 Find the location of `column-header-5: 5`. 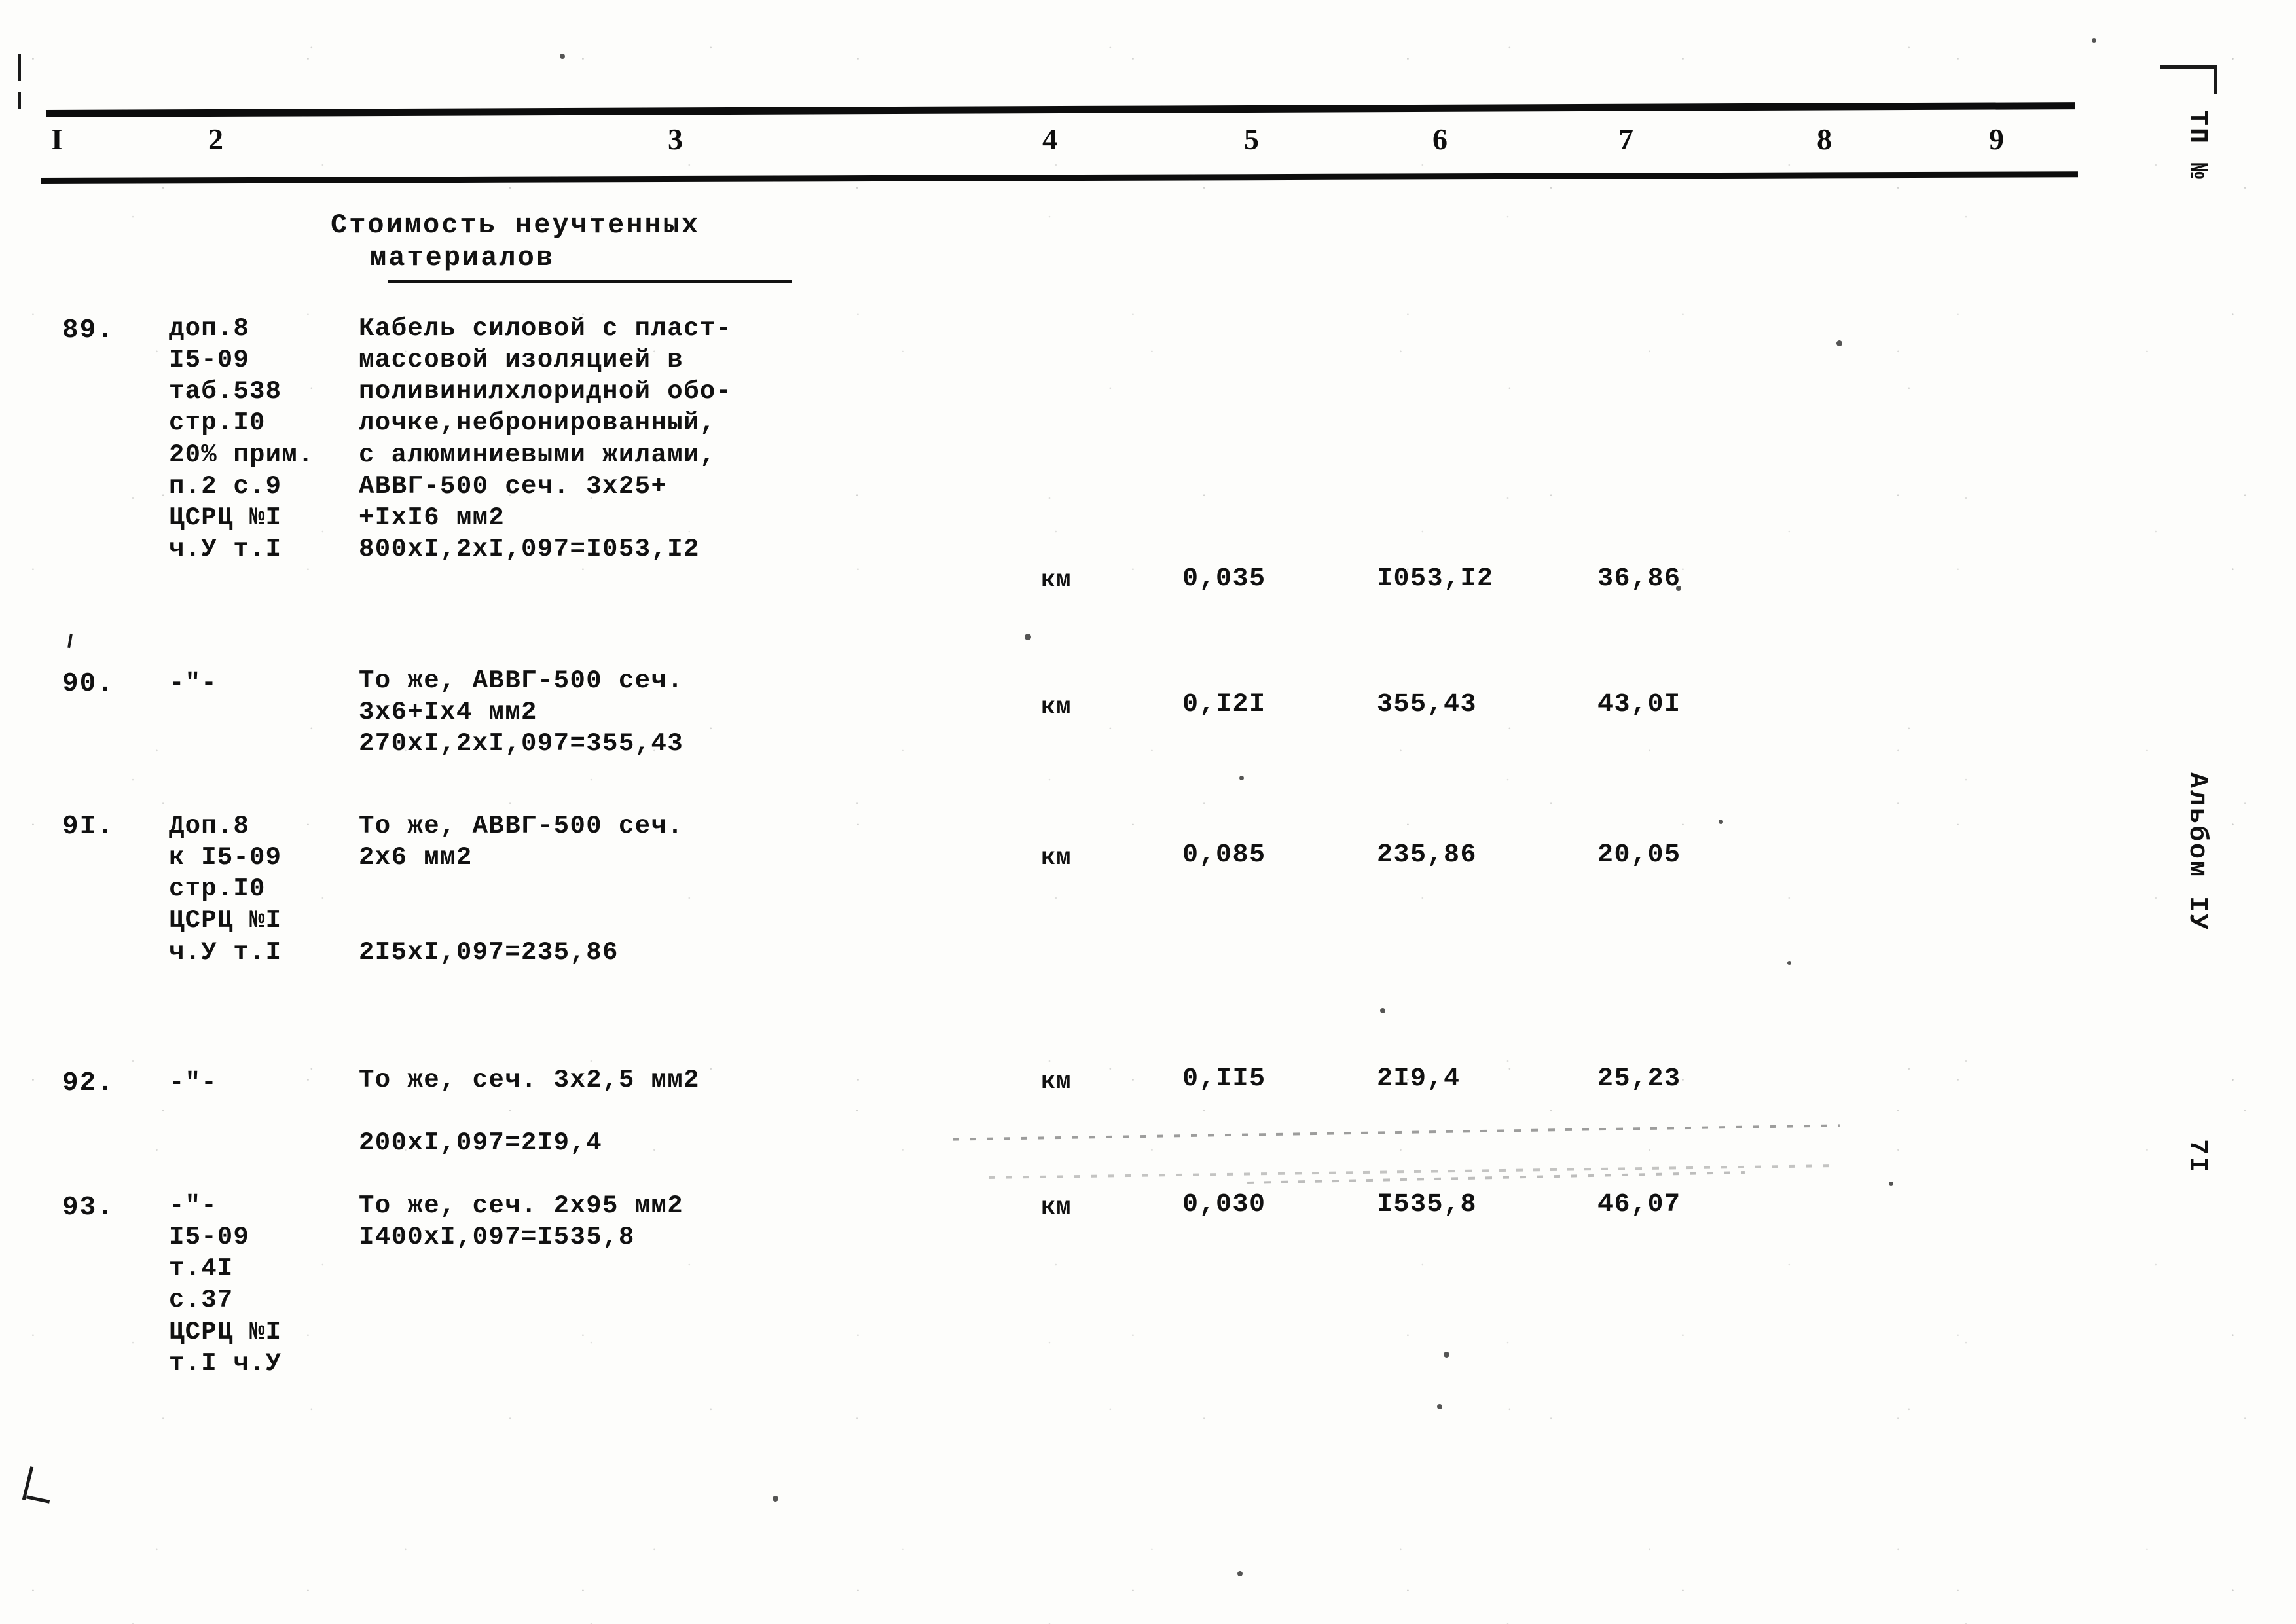

column-header-5: 5 is located at coordinates (1252, 139).